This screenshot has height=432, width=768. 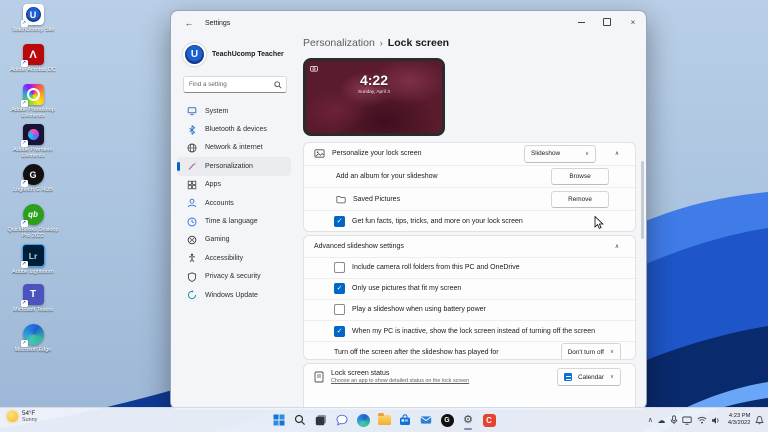 I want to click on desktop-icon-premiere-elements: ↗ Adobe Premiere Elements, so click(x=33, y=142).